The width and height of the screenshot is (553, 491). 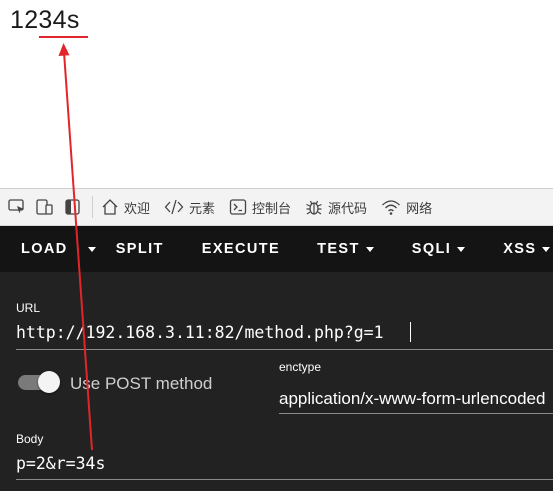 I want to click on tab-sources: 源代码, so click(x=336, y=207).